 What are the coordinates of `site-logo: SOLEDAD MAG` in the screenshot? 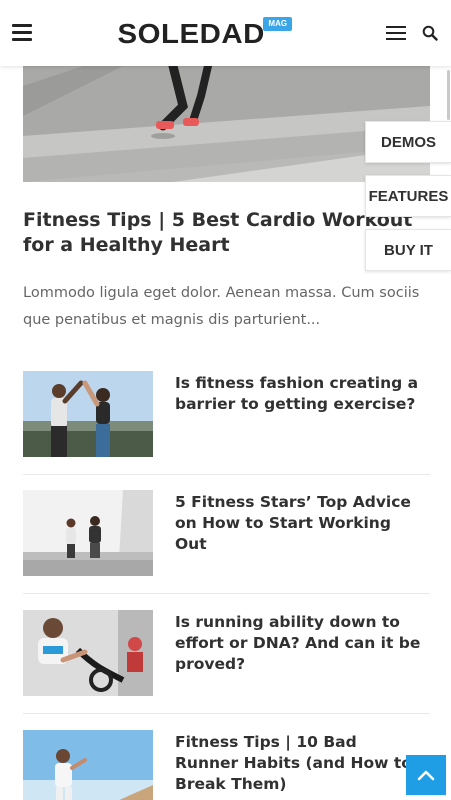 It's located at (205, 34).